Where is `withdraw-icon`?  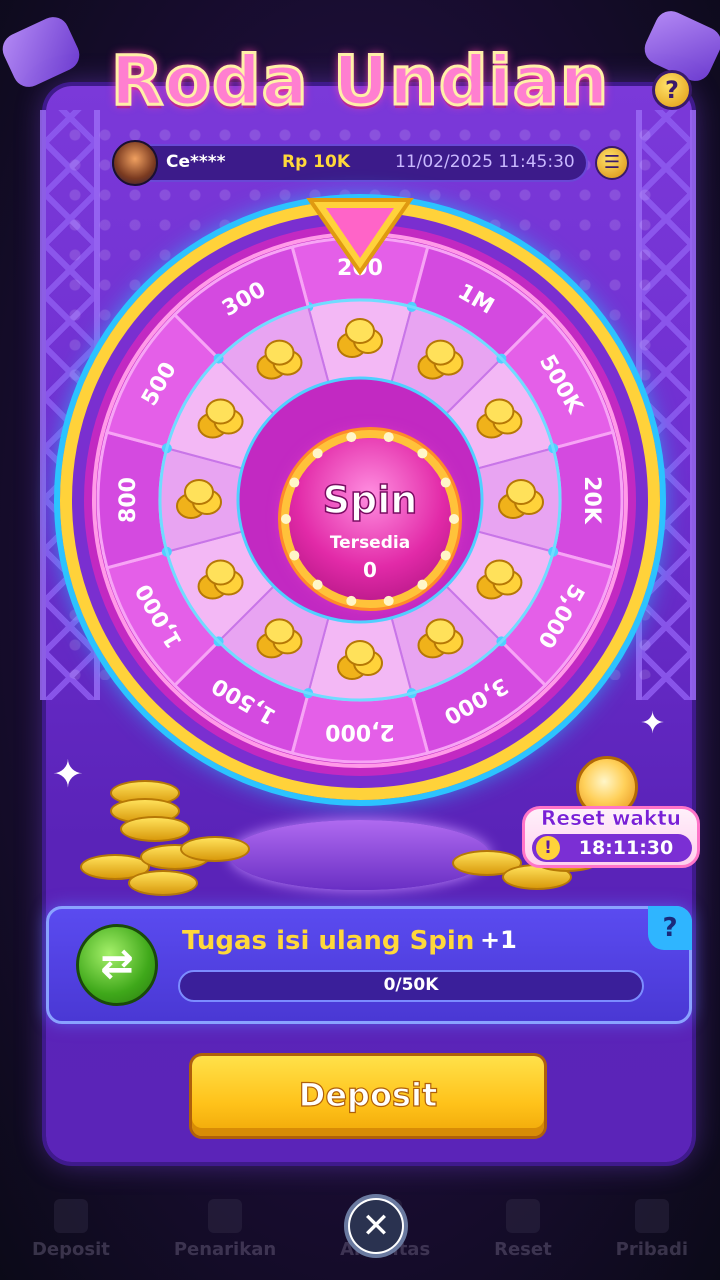
withdraw-icon is located at coordinates (224, 1216).